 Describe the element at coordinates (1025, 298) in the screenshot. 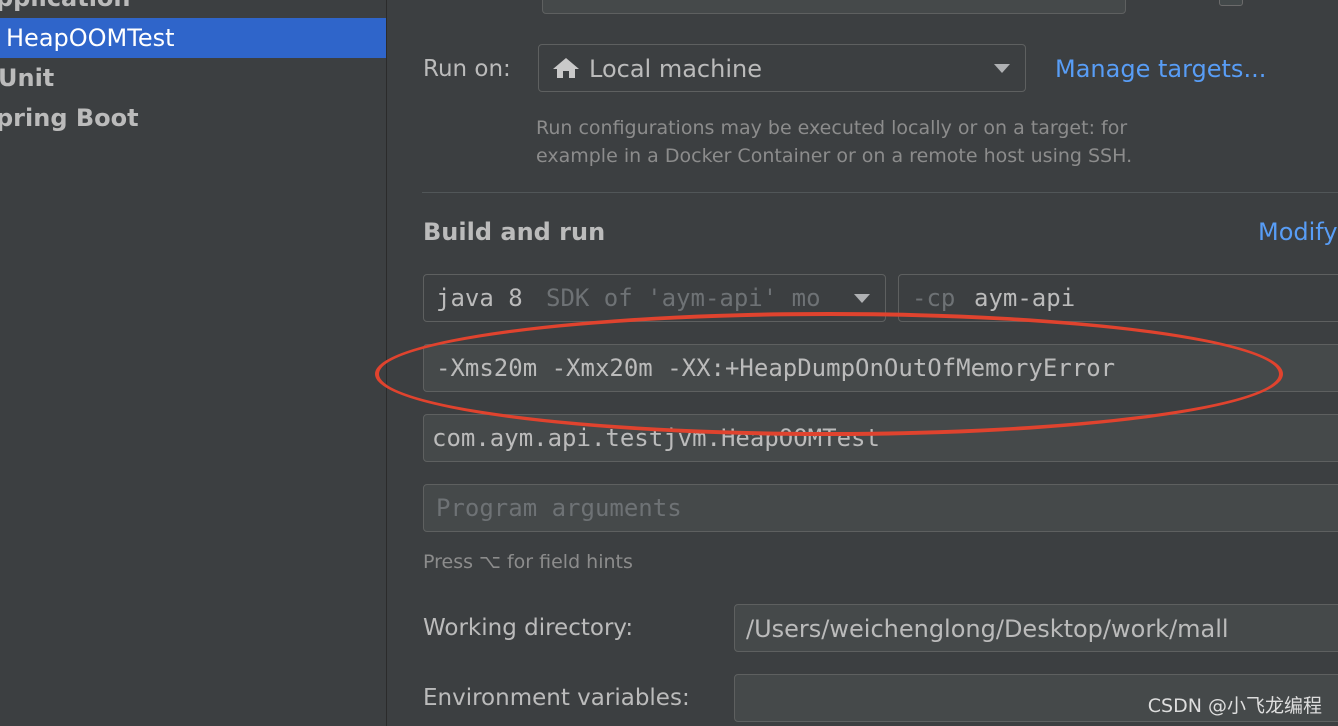

I see `cp-value: aym-api` at that location.